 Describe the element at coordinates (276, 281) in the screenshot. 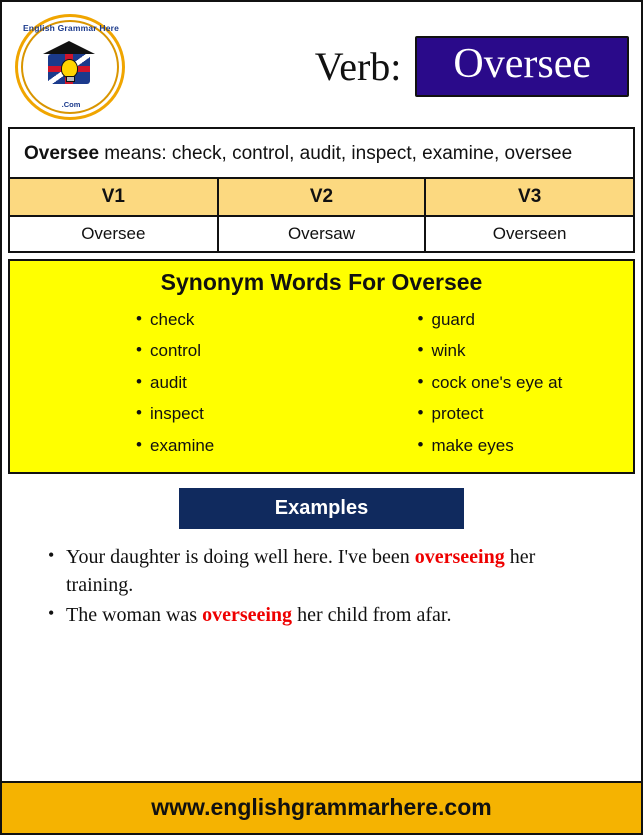

I see `synonyms-title-prefix: Synonym Words For` at that location.